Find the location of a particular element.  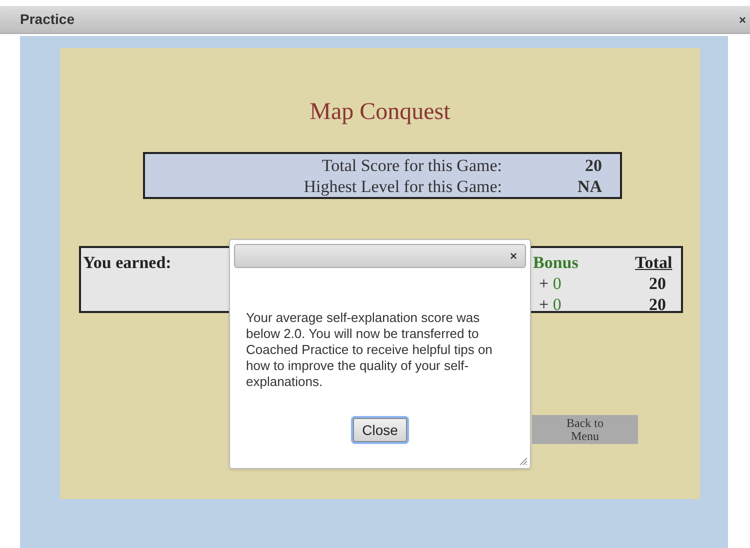

earned-label: You earned: is located at coordinates (127, 263).